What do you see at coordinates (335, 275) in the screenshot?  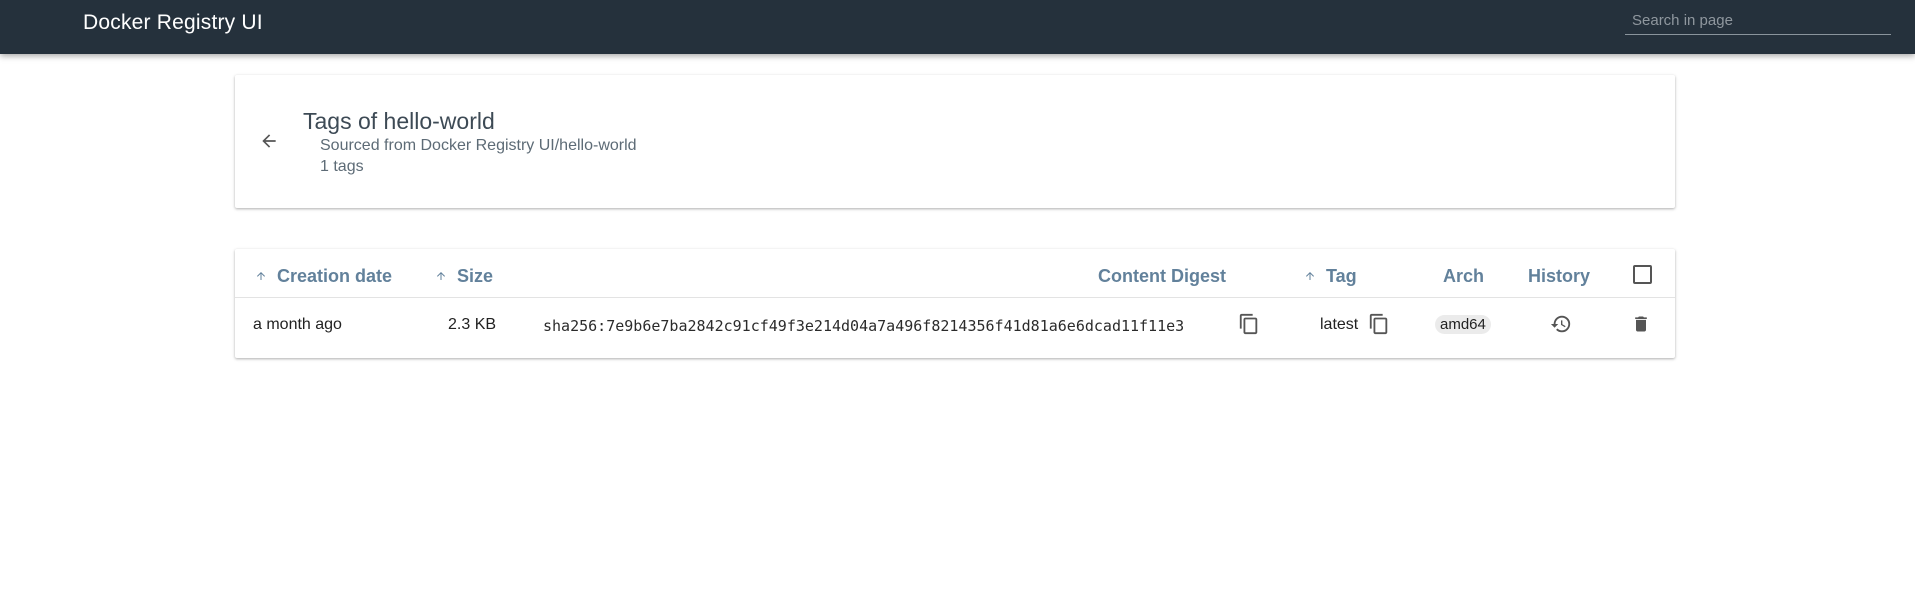 I see `column-label: Creation date` at bounding box center [335, 275].